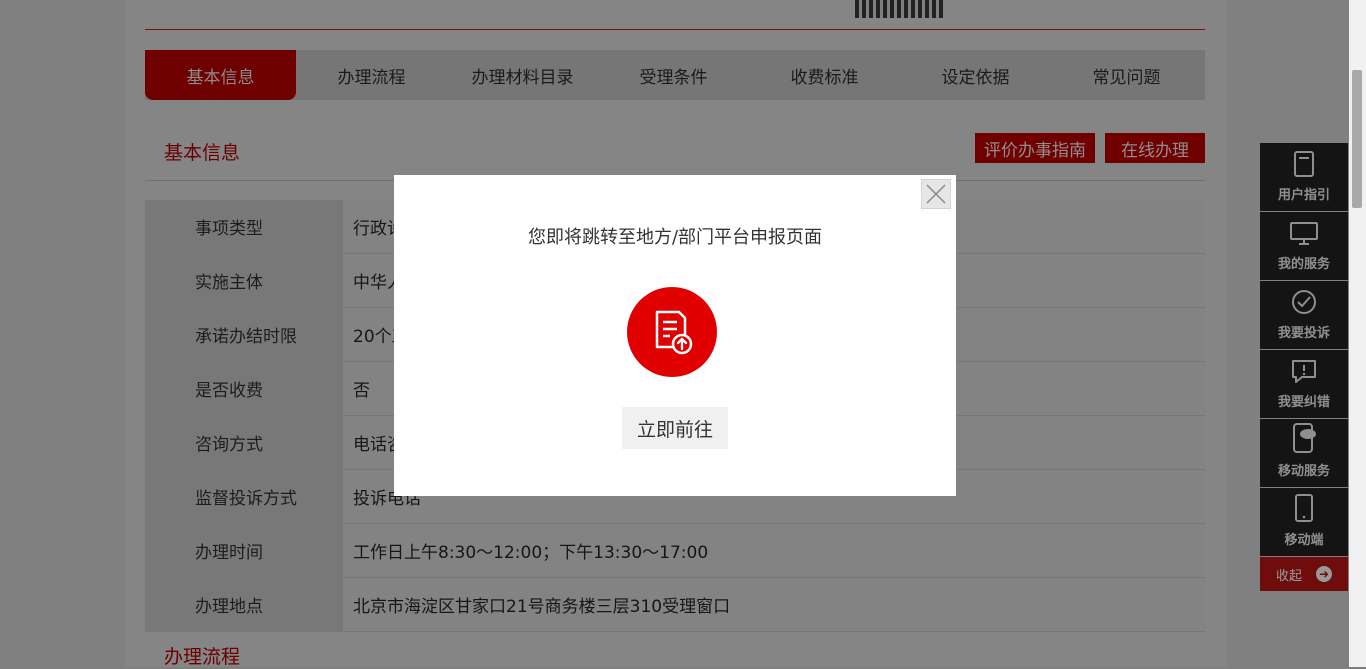  What do you see at coordinates (1304, 233) in the screenshot?
I see `monitor-icon` at bounding box center [1304, 233].